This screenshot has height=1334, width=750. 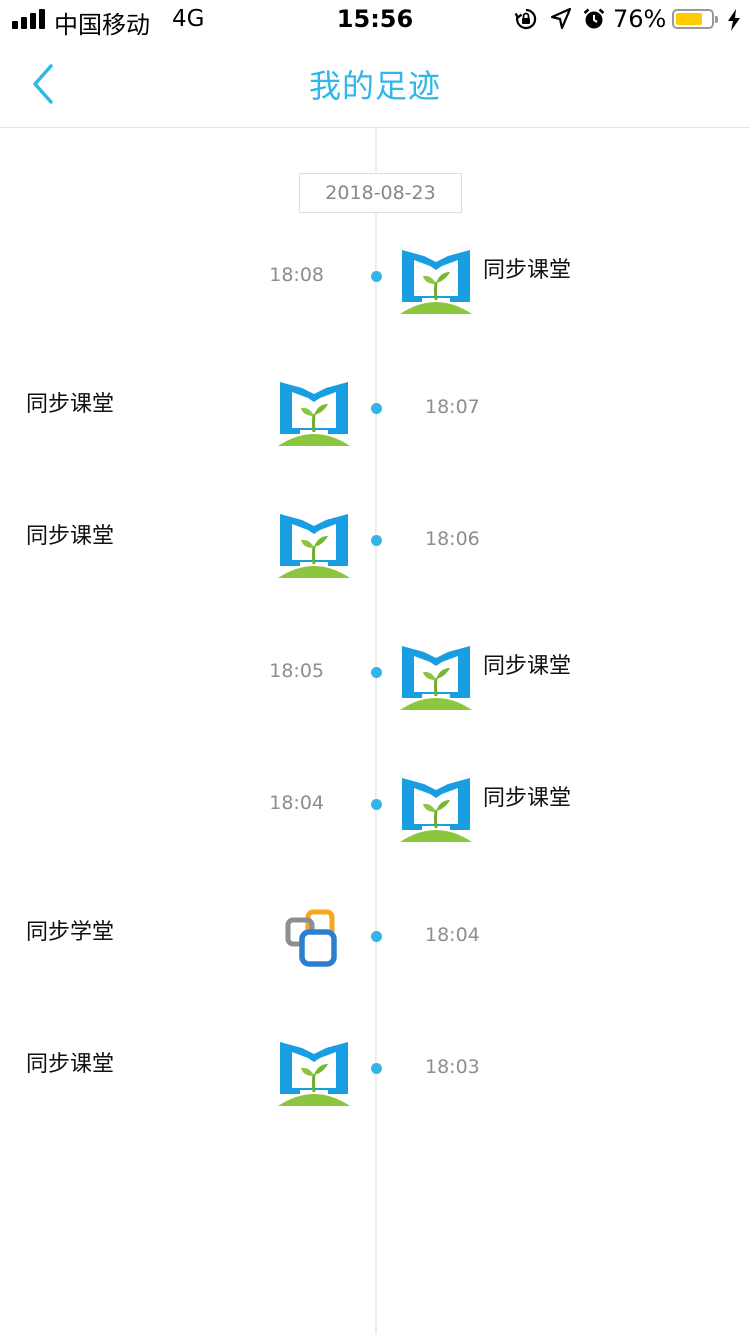 What do you see at coordinates (525, 19) in the screenshot?
I see `orientation-lock-icon` at bounding box center [525, 19].